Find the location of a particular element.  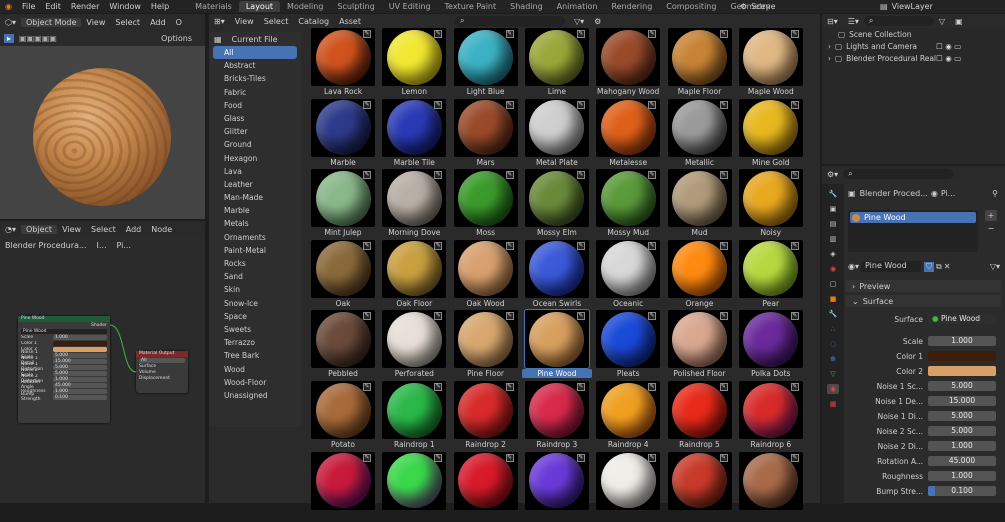

catalog-abstract: Abstract is located at coordinates (255, 65).